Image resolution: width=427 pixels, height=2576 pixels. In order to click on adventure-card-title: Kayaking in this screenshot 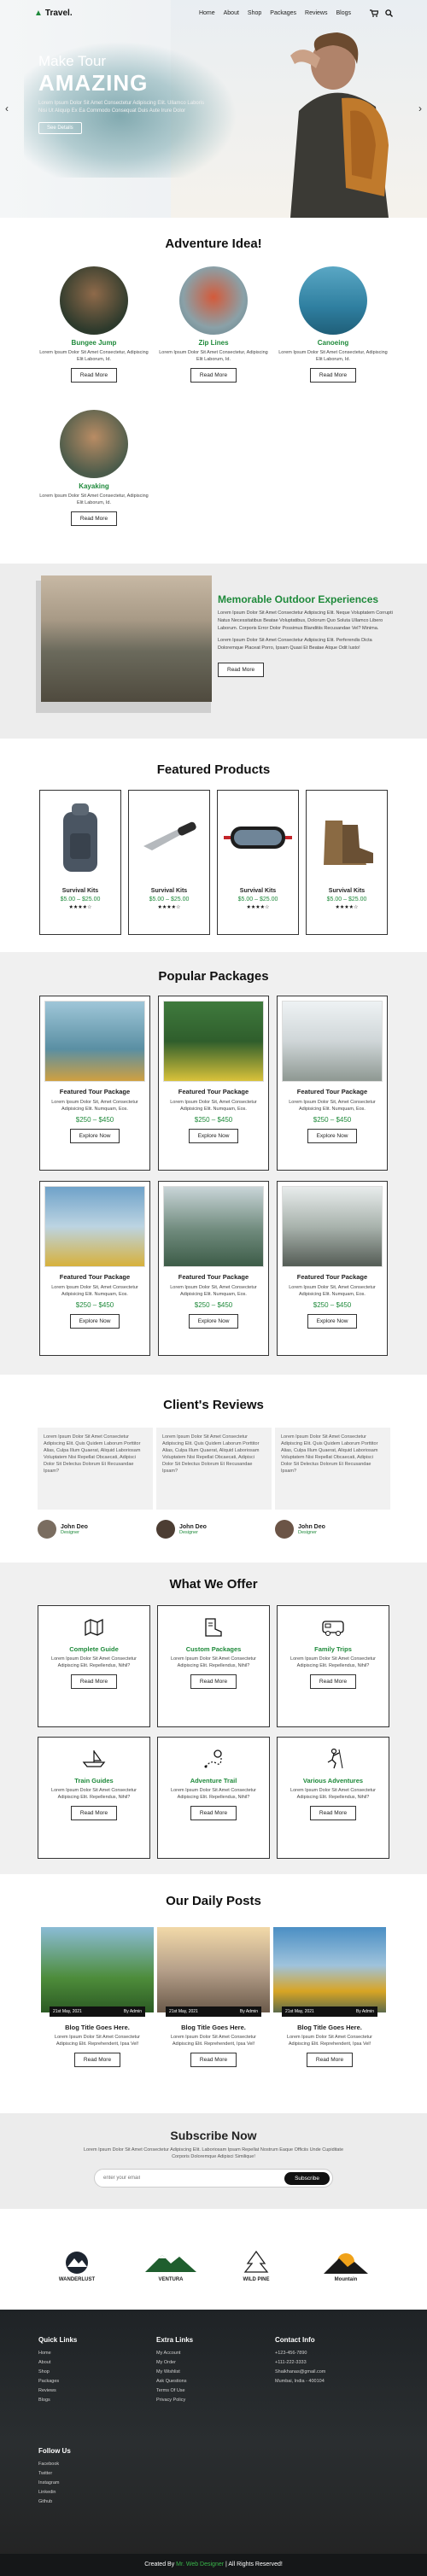, I will do `click(94, 486)`.